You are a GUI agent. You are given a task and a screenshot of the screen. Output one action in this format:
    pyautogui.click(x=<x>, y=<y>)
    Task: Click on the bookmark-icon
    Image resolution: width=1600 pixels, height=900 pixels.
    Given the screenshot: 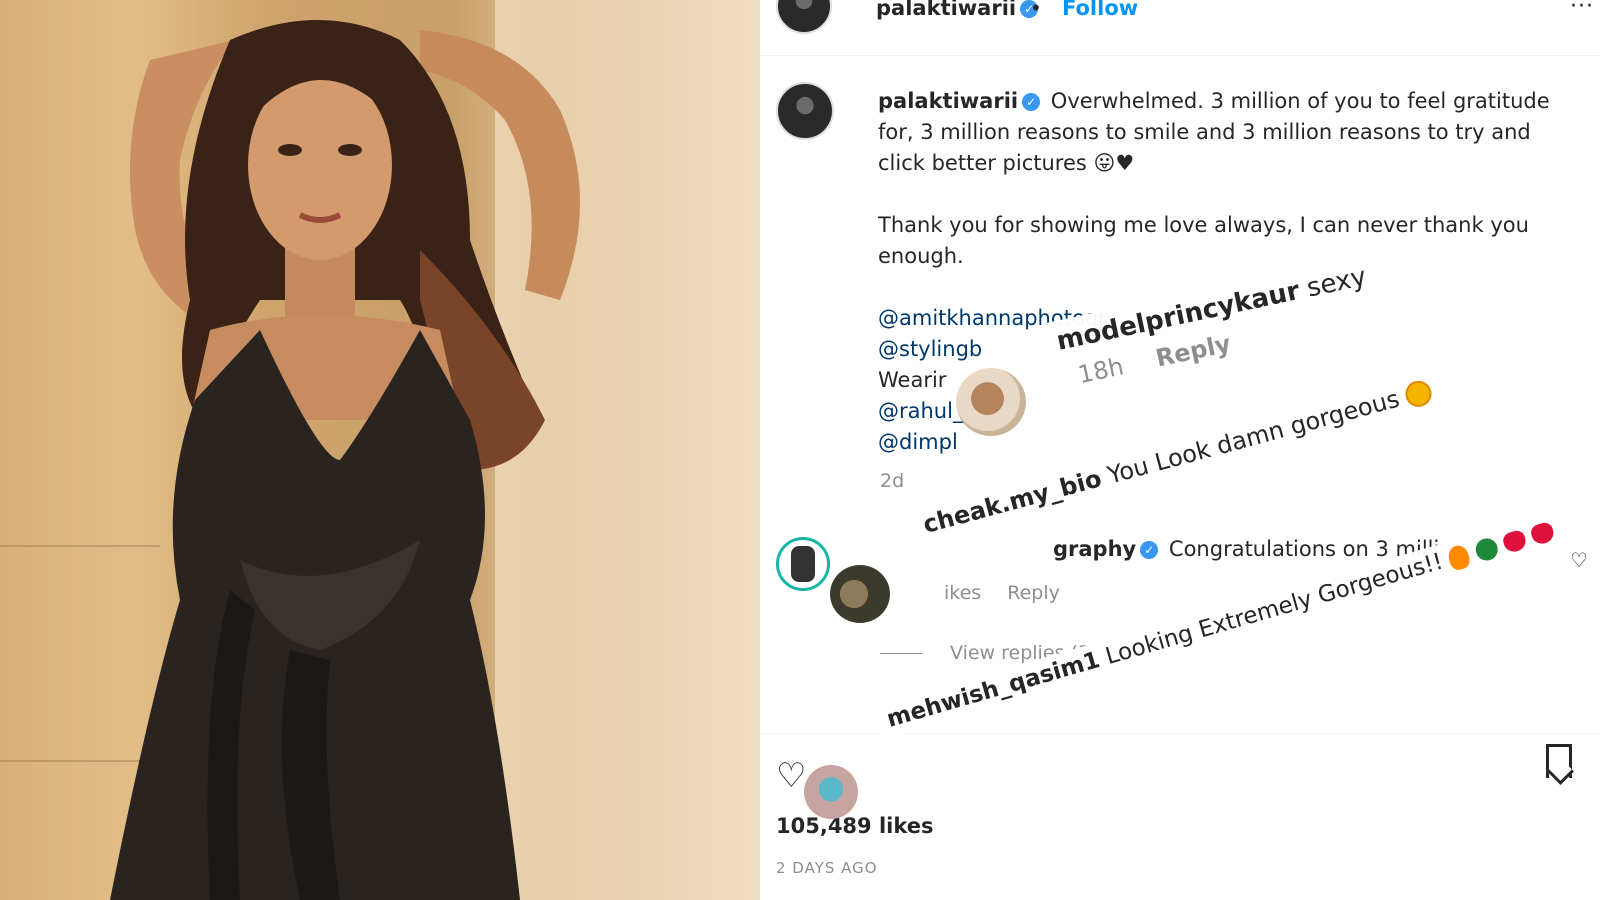 What is the action you would take?
    pyautogui.click(x=1559, y=761)
    